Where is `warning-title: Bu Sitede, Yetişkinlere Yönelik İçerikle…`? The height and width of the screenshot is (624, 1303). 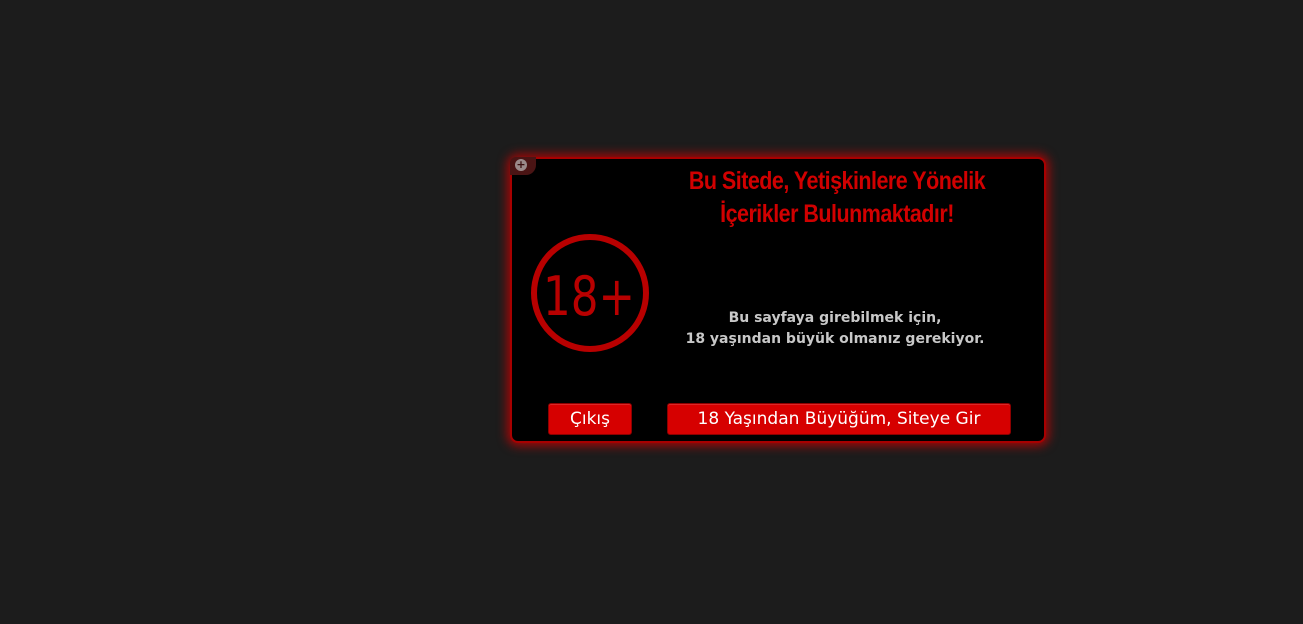
warning-title: Bu Sitede, Yetişkinlere Yönelik İçerikle… is located at coordinates (836, 198).